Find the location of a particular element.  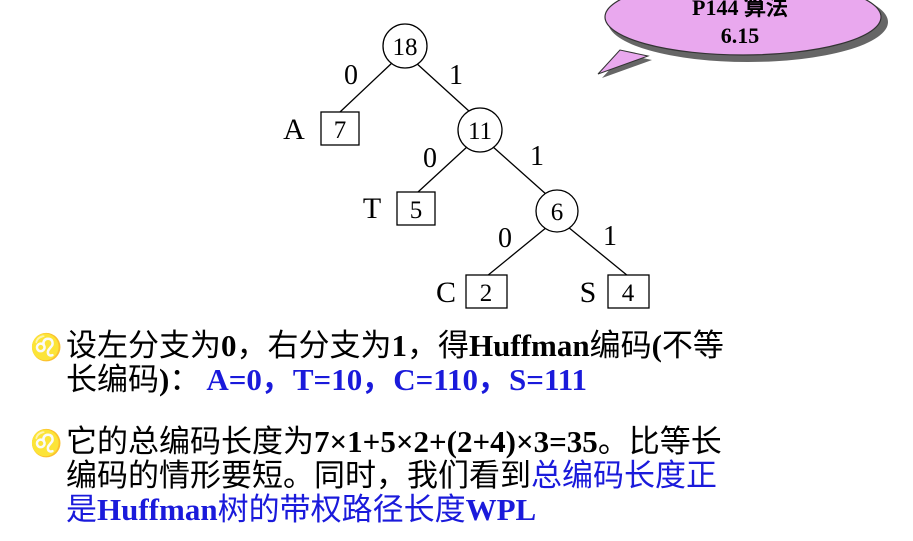

text-right-branch: ，右分支为 is located at coordinates (314, 346).